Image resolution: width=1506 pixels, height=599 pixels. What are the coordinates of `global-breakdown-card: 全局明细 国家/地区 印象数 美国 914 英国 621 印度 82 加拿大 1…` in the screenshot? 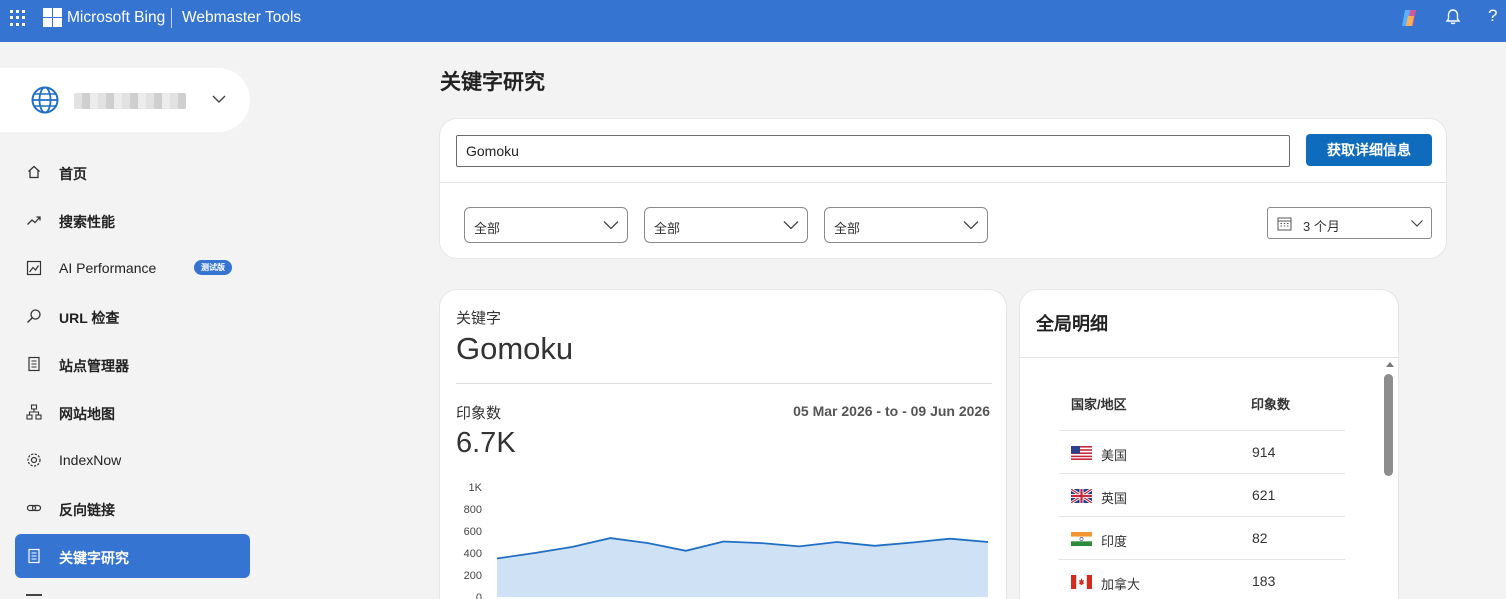 It's located at (1209, 444).